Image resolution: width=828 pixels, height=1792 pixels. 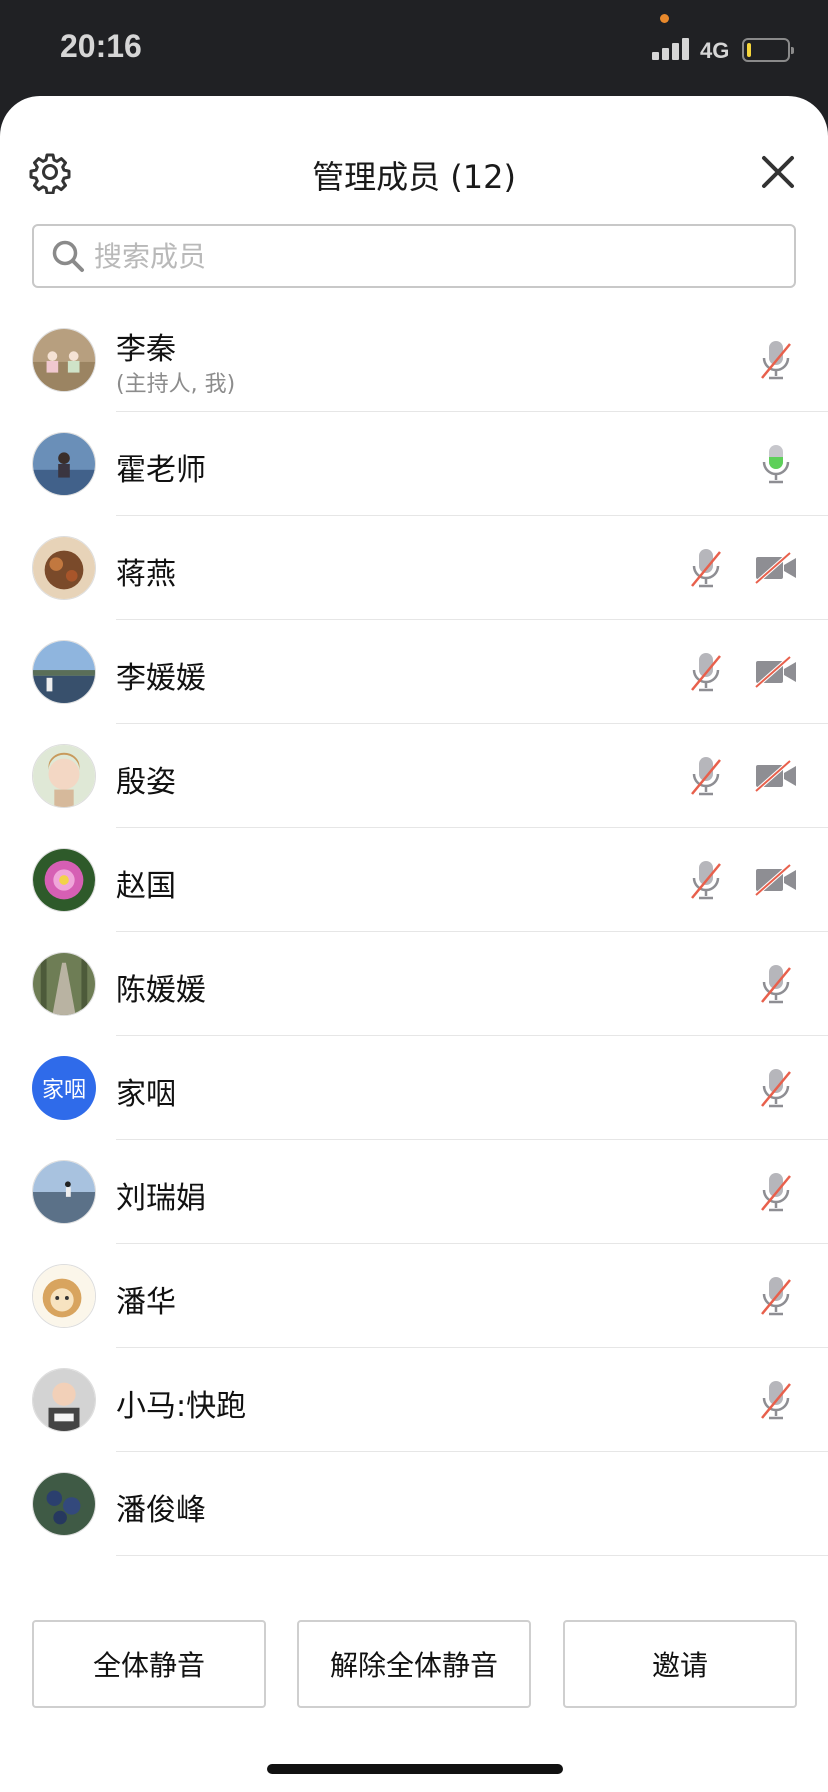 I want to click on privacy-indicator-dot, so click(x=664, y=18).